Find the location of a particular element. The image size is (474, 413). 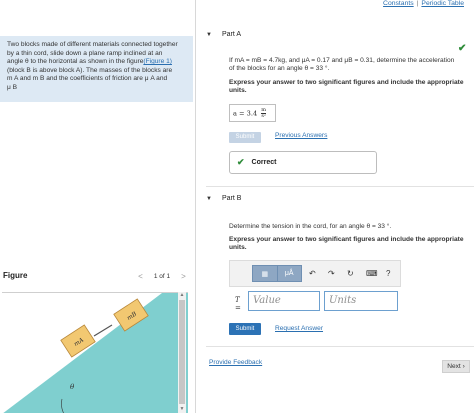

request-answer-link: Request Answer is located at coordinates (299, 328).